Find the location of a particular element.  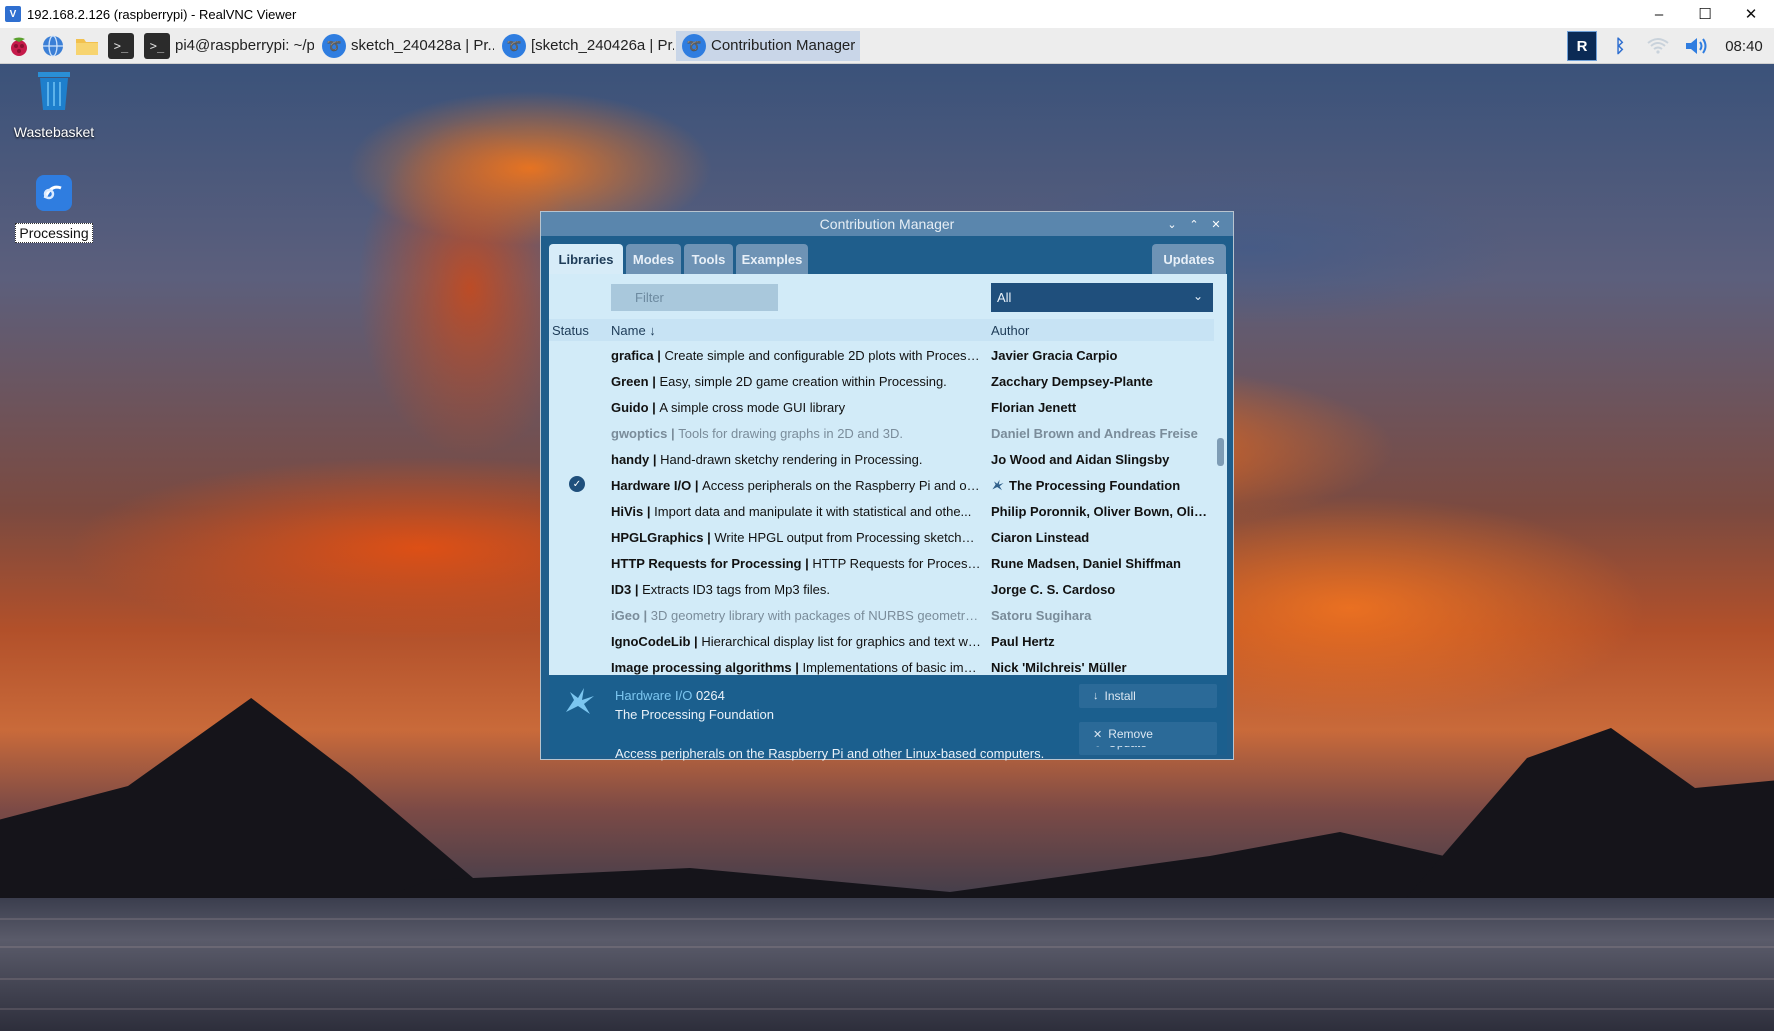

scrollbar-thumb is located at coordinates (1220, 452).